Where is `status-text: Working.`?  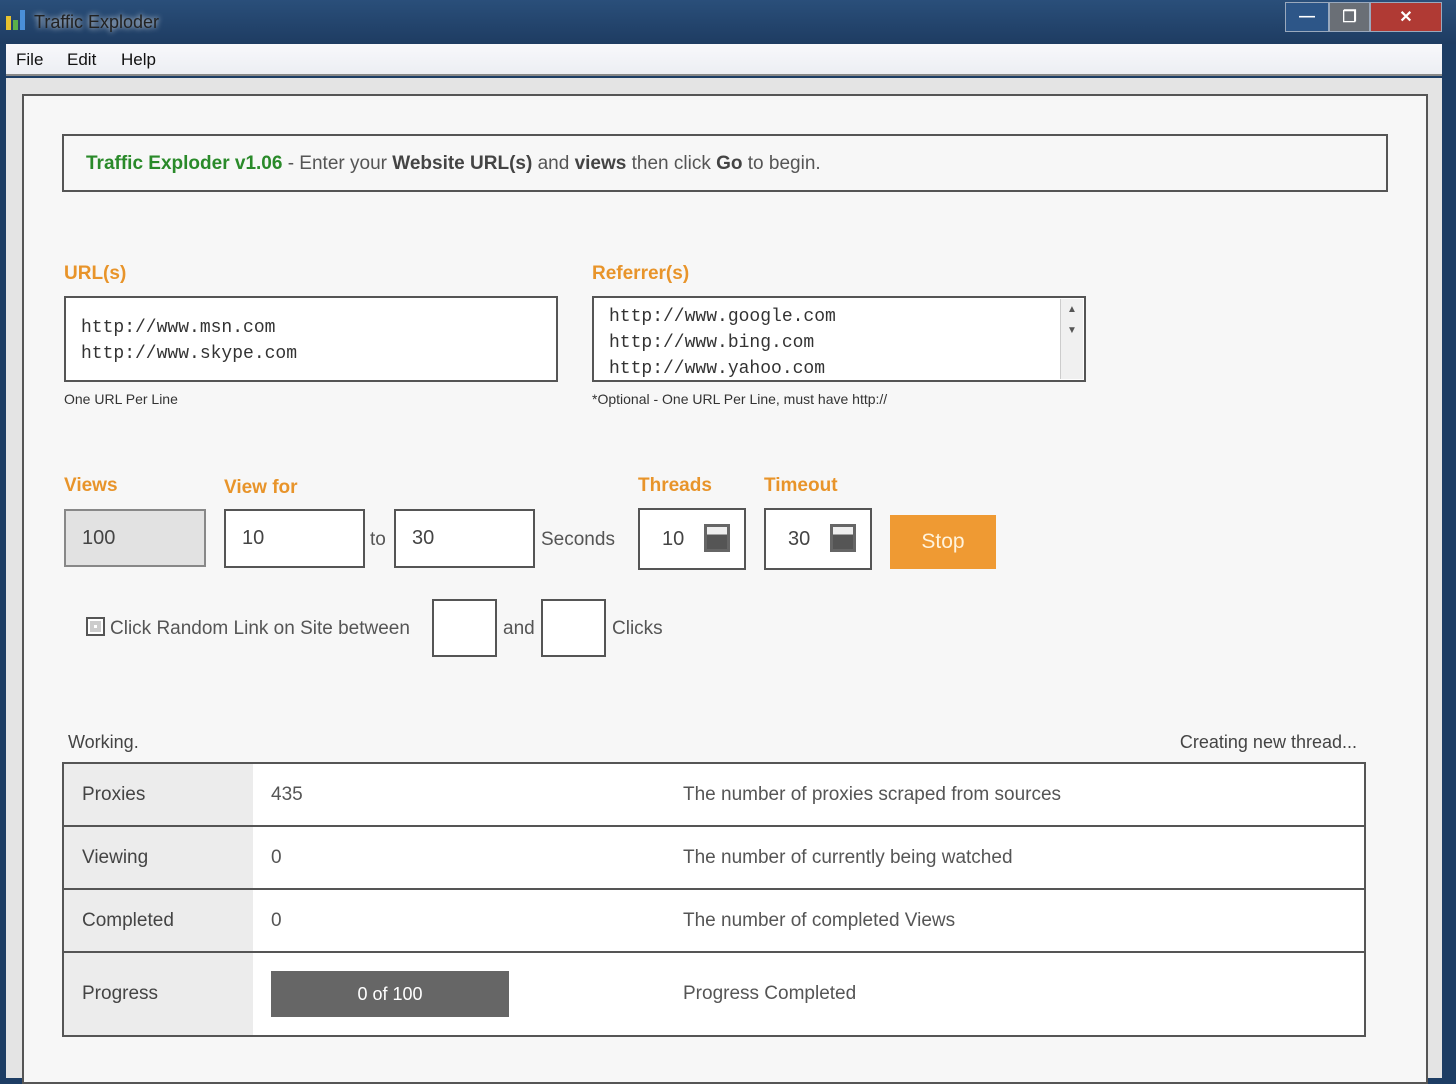 status-text: Working. is located at coordinates (103, 742).